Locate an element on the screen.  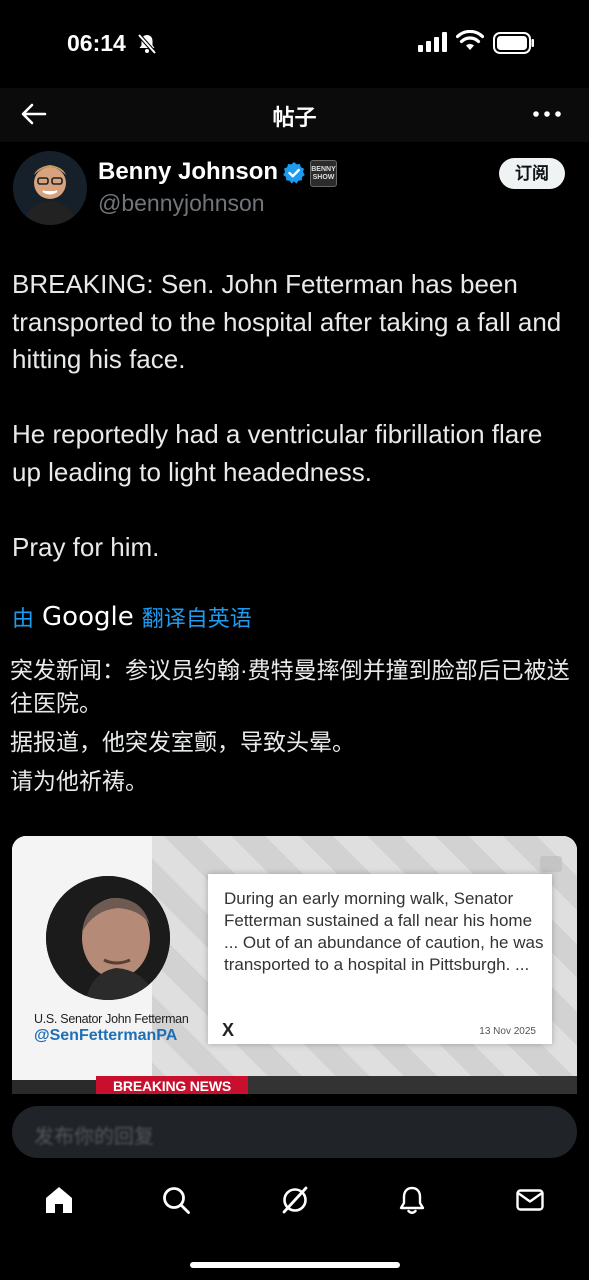
reply-placeholder: 发布你的回复 is located at coordinates (94, 1137).